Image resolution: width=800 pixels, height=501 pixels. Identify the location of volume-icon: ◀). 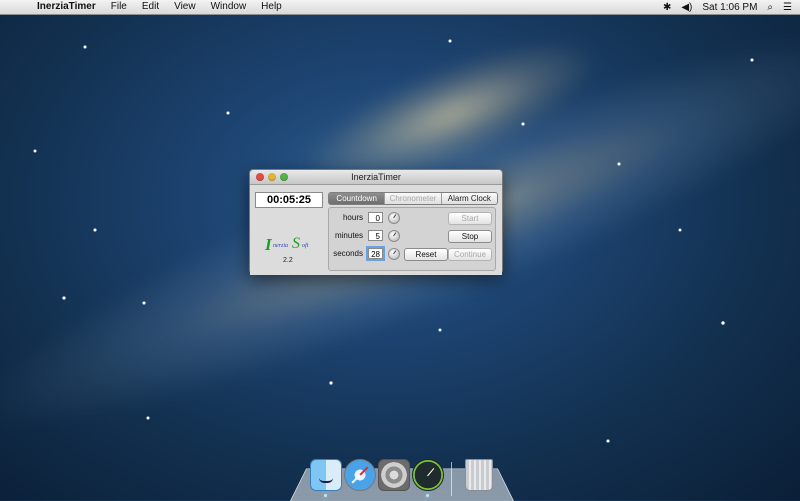
(686, 7).